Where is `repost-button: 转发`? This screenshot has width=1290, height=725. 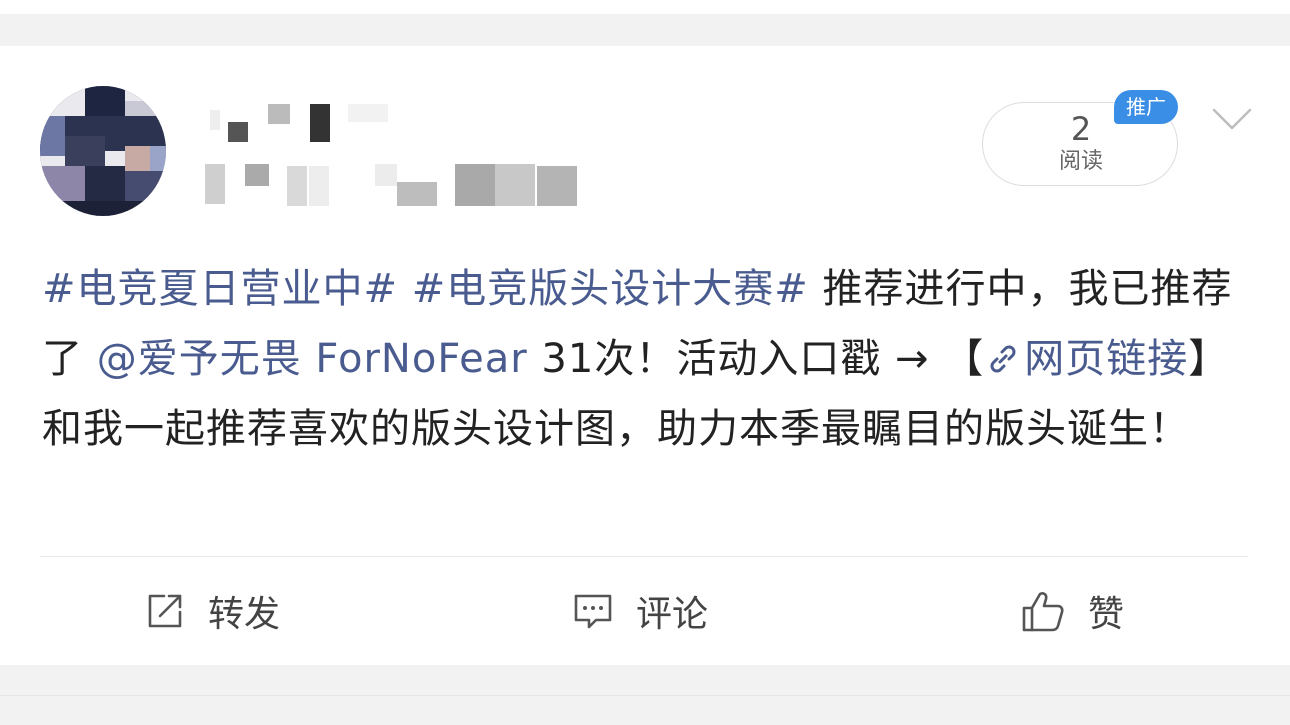
repost-button: 转发 is located at coordinates (212, 611).